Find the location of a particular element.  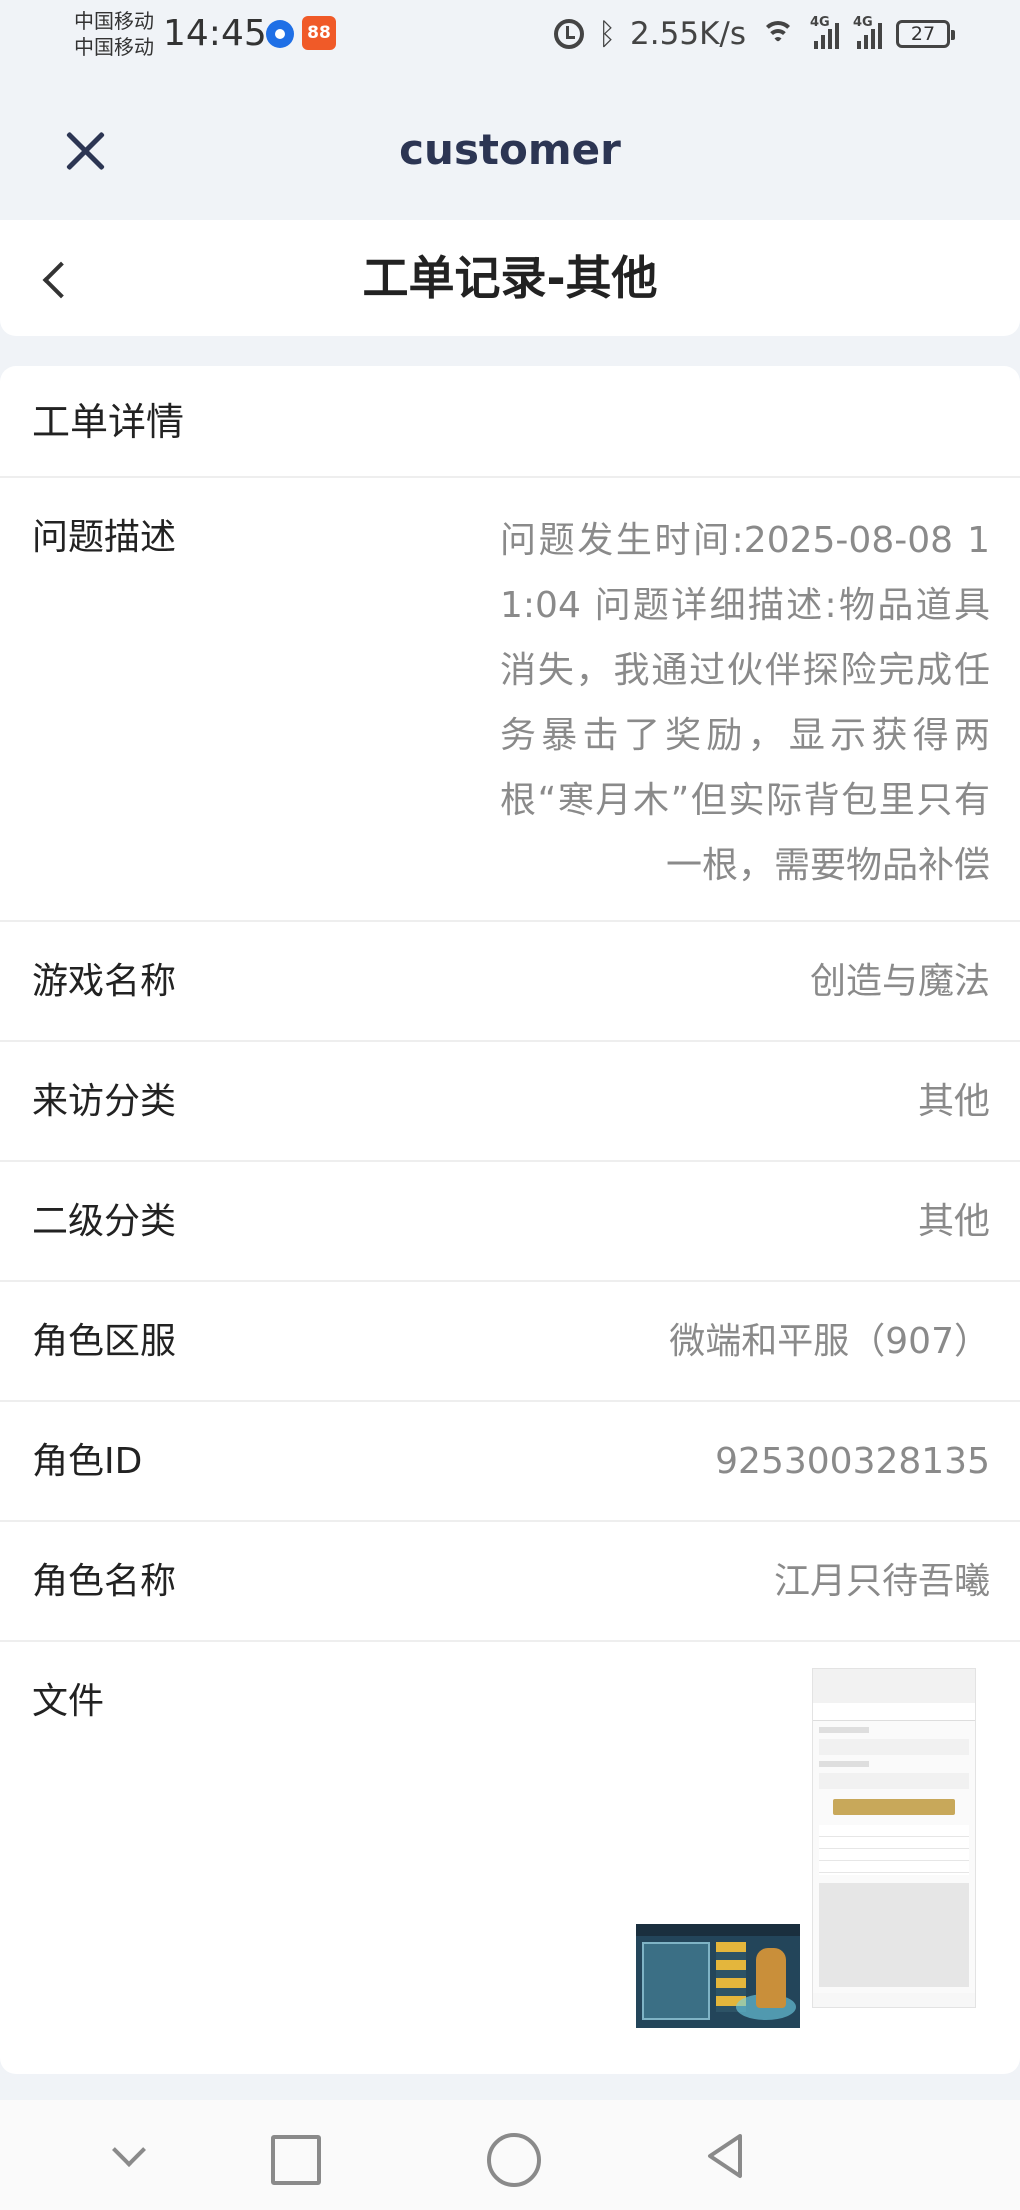

status-time: 14:45 is located at coordinates (215, 33).